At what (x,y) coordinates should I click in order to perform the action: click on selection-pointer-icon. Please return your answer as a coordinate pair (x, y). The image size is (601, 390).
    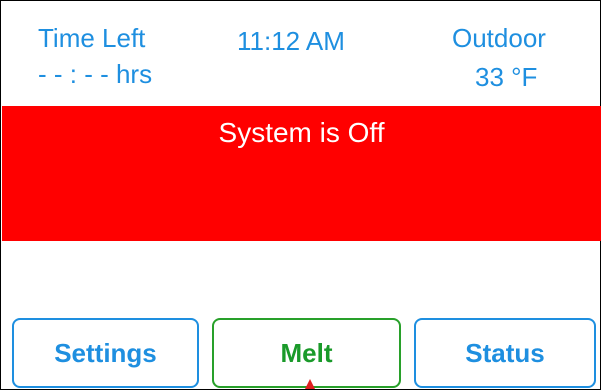
    Looking at the image, I should click on (310, 384).